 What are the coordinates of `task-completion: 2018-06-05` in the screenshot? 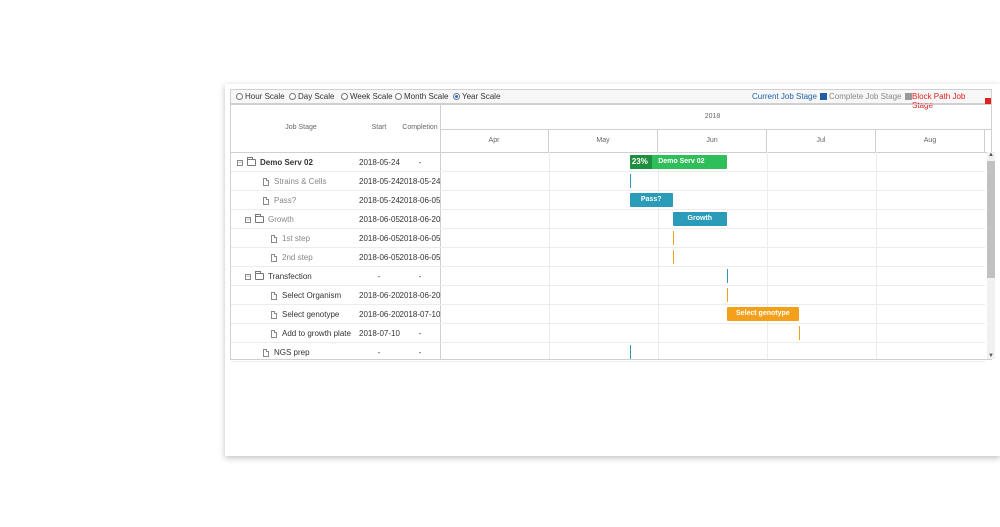 It's located at (420, 257).